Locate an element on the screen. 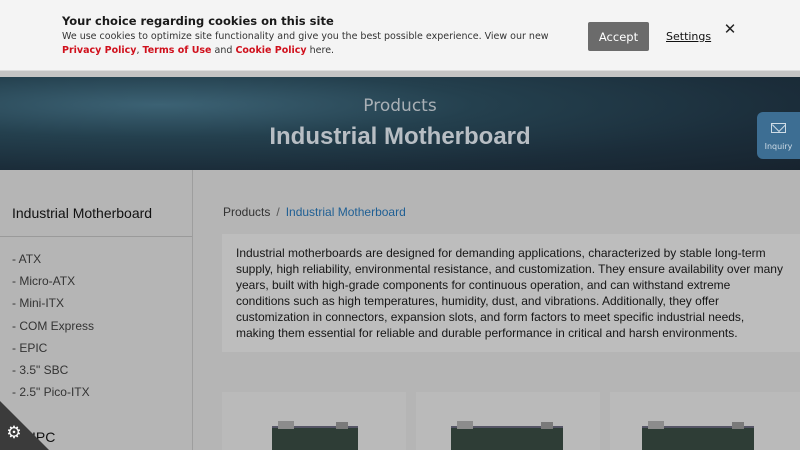 The width and height of the screenshot is (800, 450). sidebar-divider is located at coordinates (96, 236).